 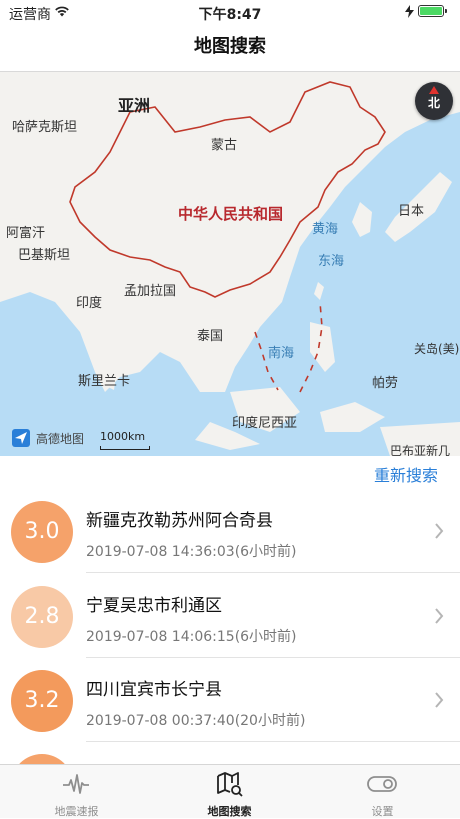 I want to click on compass-needle-icon, so click(x=434, y=90).